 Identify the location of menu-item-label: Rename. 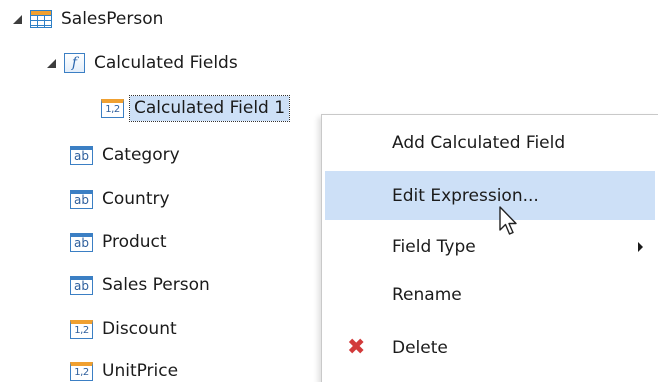
(427, 294).